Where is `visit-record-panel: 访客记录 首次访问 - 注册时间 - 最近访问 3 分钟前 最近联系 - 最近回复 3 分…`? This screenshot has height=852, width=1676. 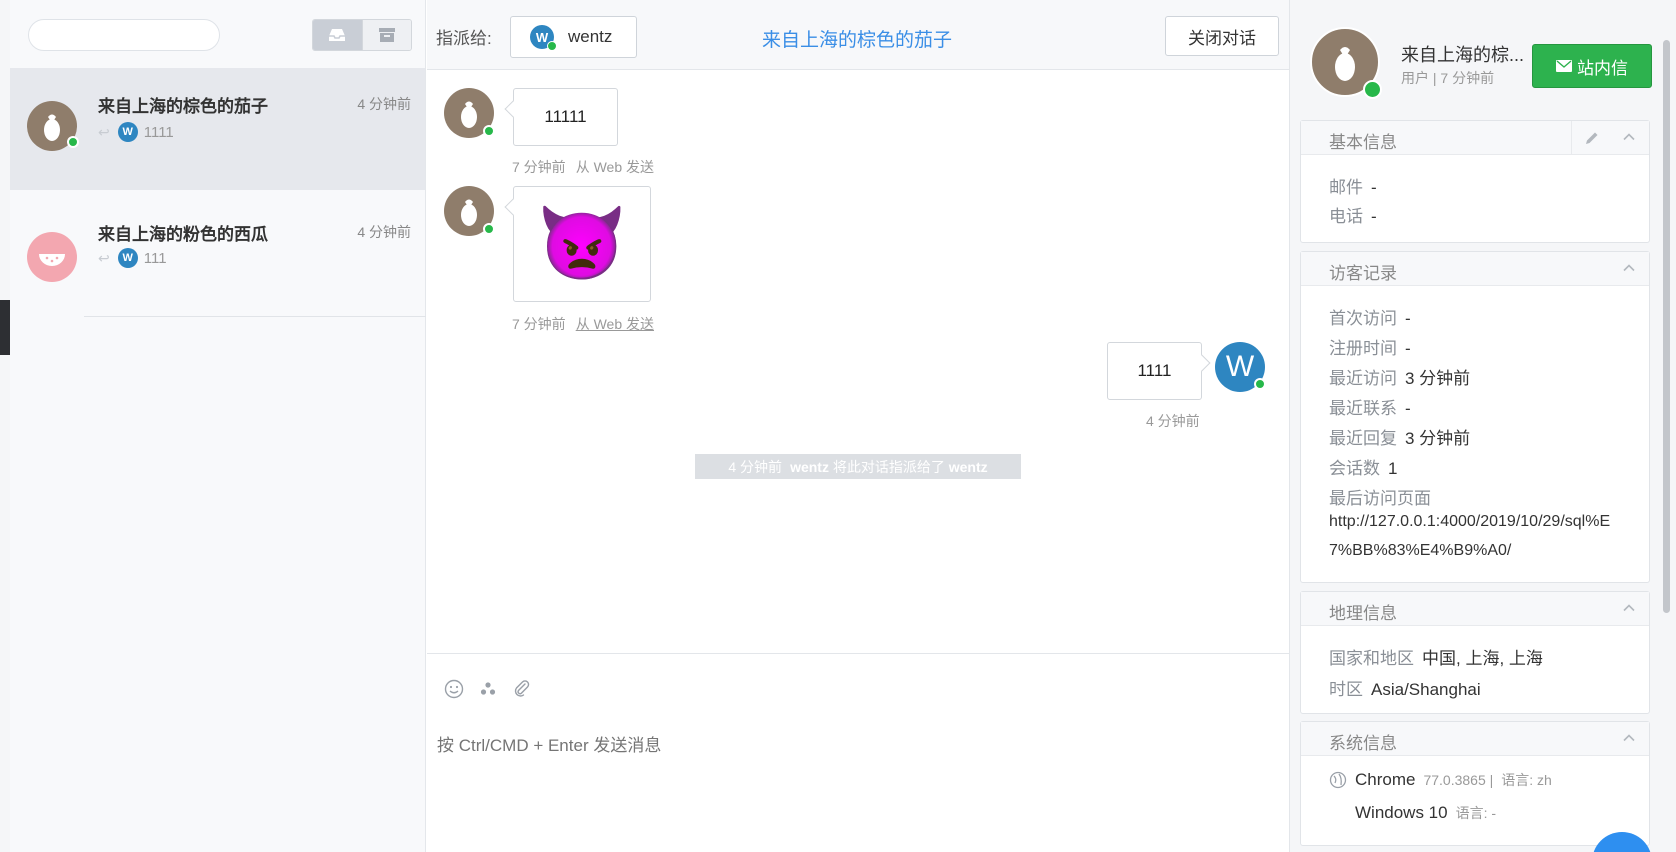
visit-record-panel: 访客记录 首次访问 - 注册时间 - 最近访问 3 分钟前 最近联系 - 最近回复 3 分… is located at coordinates (1475, 417).